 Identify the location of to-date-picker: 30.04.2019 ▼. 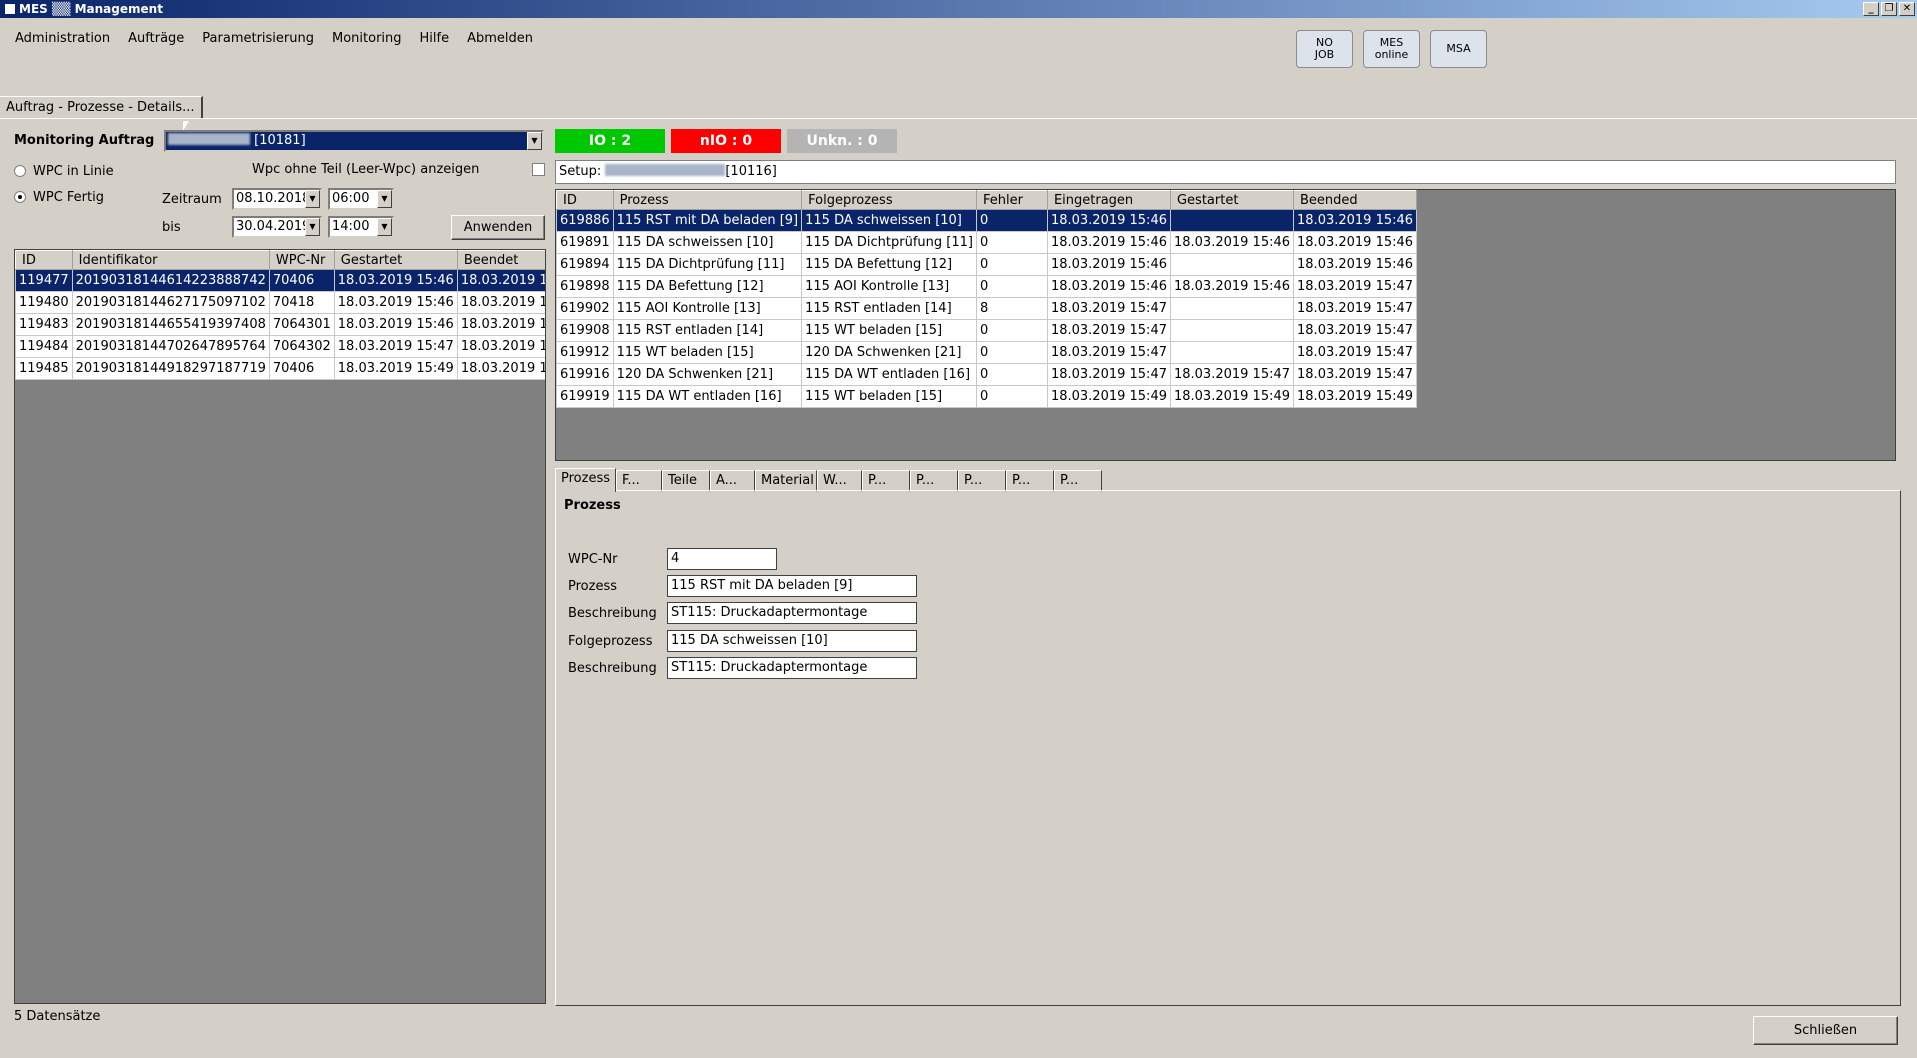
(277, 227).